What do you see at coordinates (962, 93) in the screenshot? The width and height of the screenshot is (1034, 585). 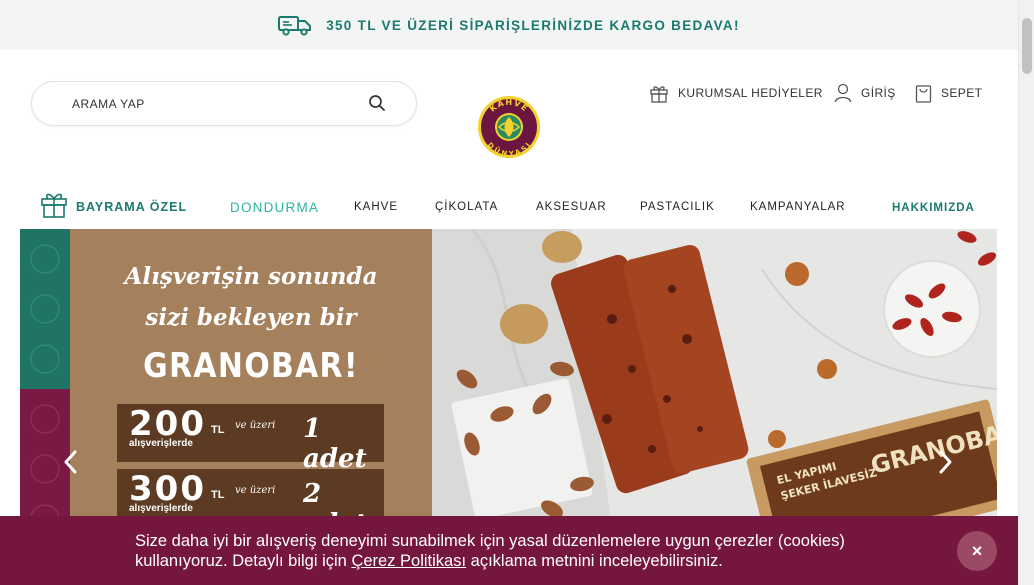 I see `cart-label: SEPET` at bounding box center [962, 93].